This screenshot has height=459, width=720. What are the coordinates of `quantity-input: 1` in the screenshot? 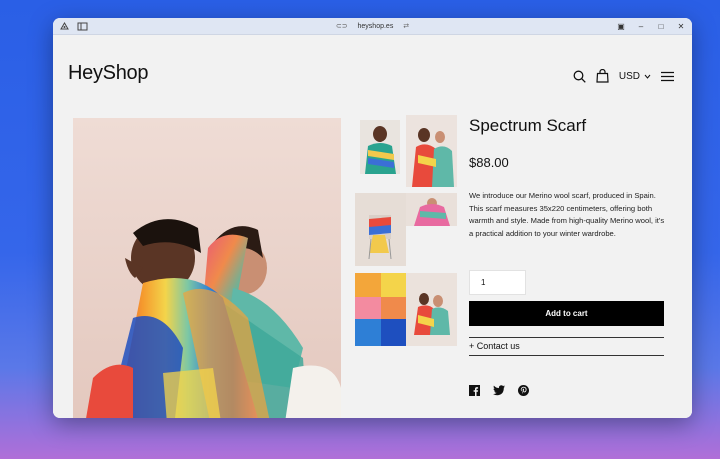 It's located at (497, 282).